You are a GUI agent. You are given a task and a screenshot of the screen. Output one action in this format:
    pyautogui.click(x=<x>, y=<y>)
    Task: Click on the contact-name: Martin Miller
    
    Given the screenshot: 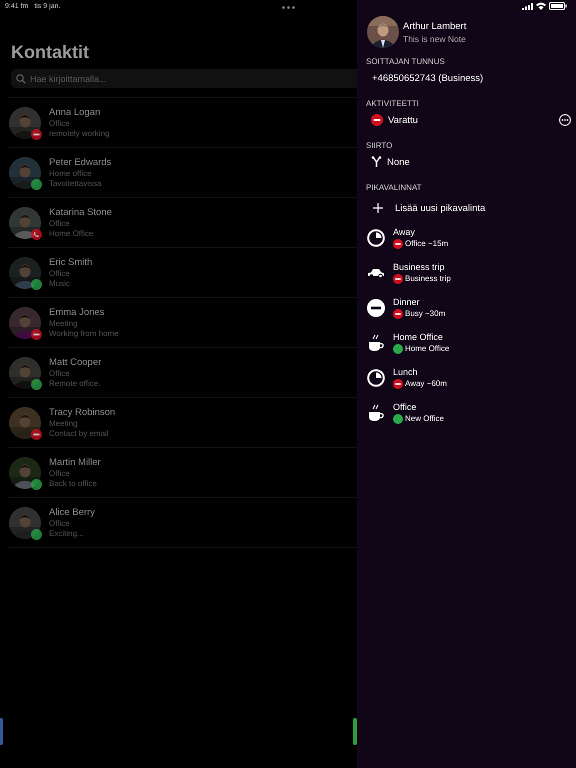 What is the action you would take?
    pyautogui.click(x=75, y=462)
    